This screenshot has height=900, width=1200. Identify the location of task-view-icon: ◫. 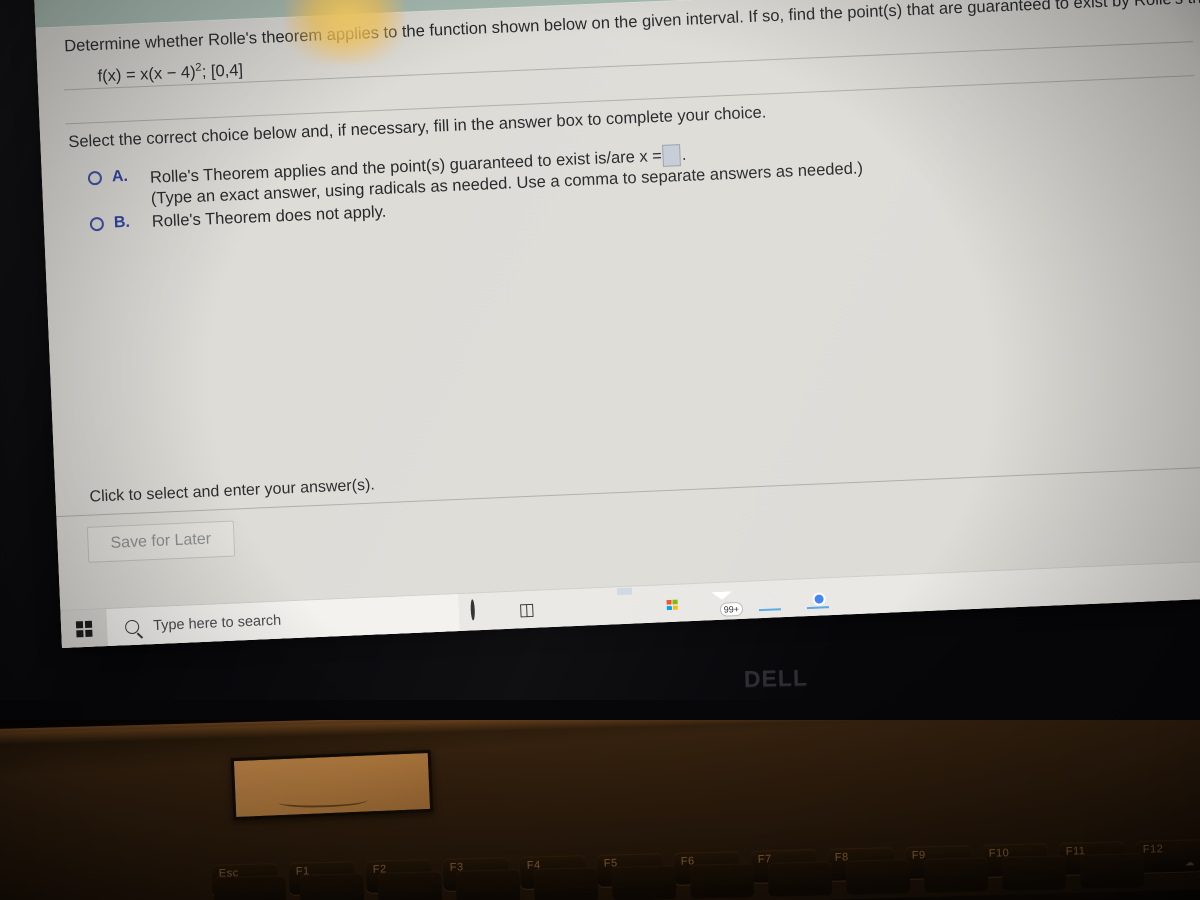
(529, 610).